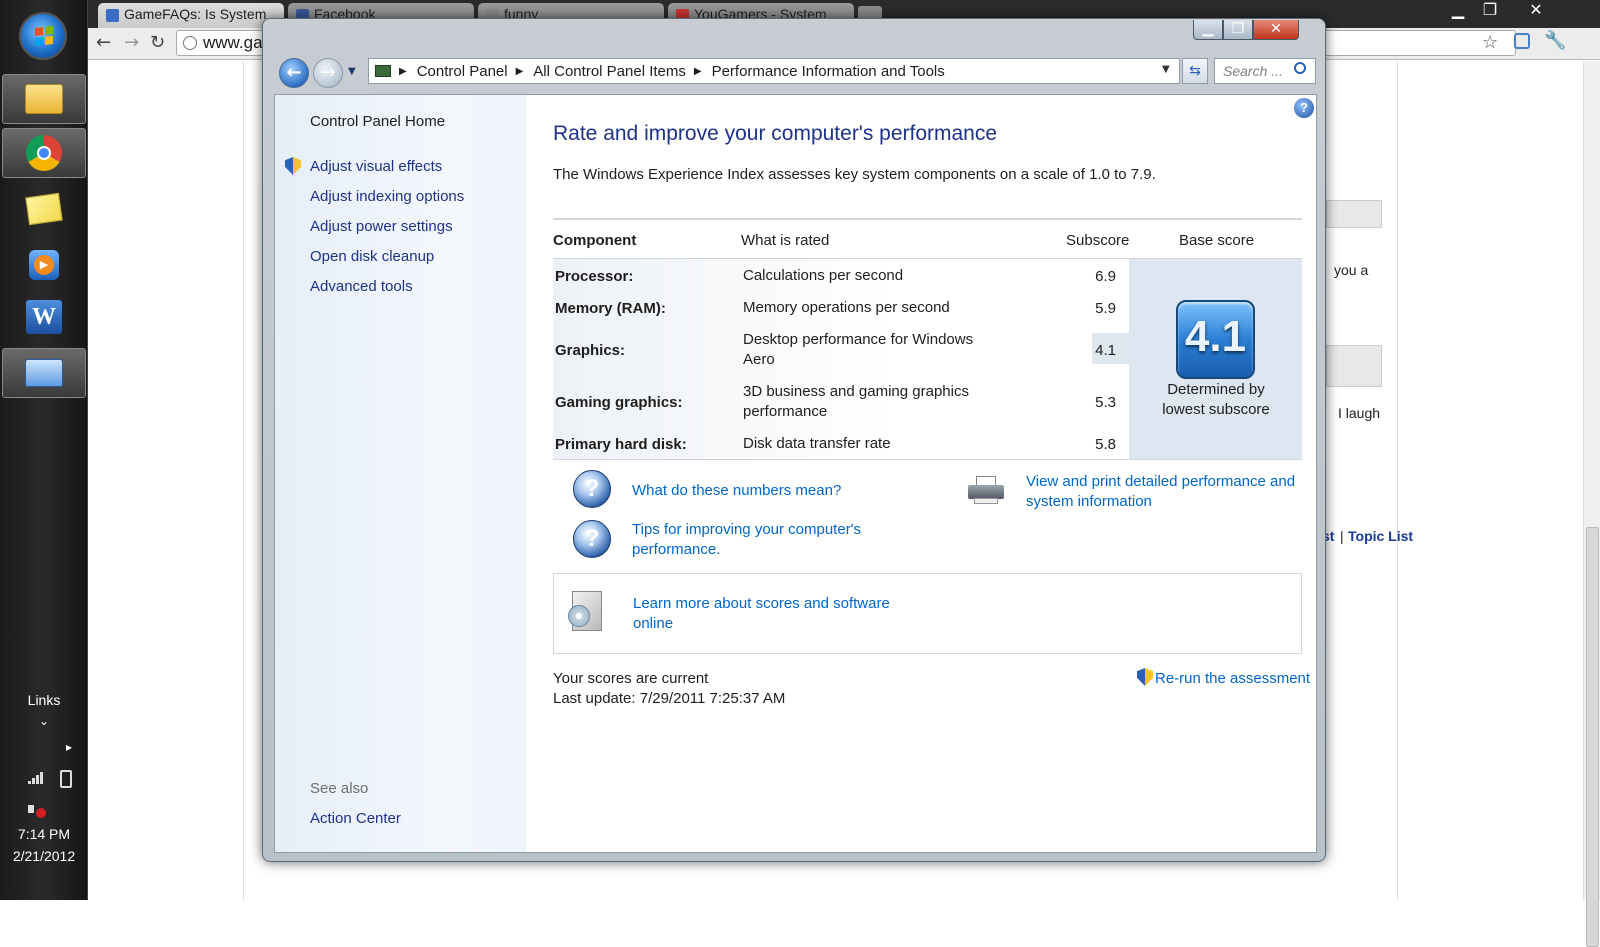 This screenshot has width=1600, height=947. I want to click on tray-expand-icon: ▸, so click(69, 747).